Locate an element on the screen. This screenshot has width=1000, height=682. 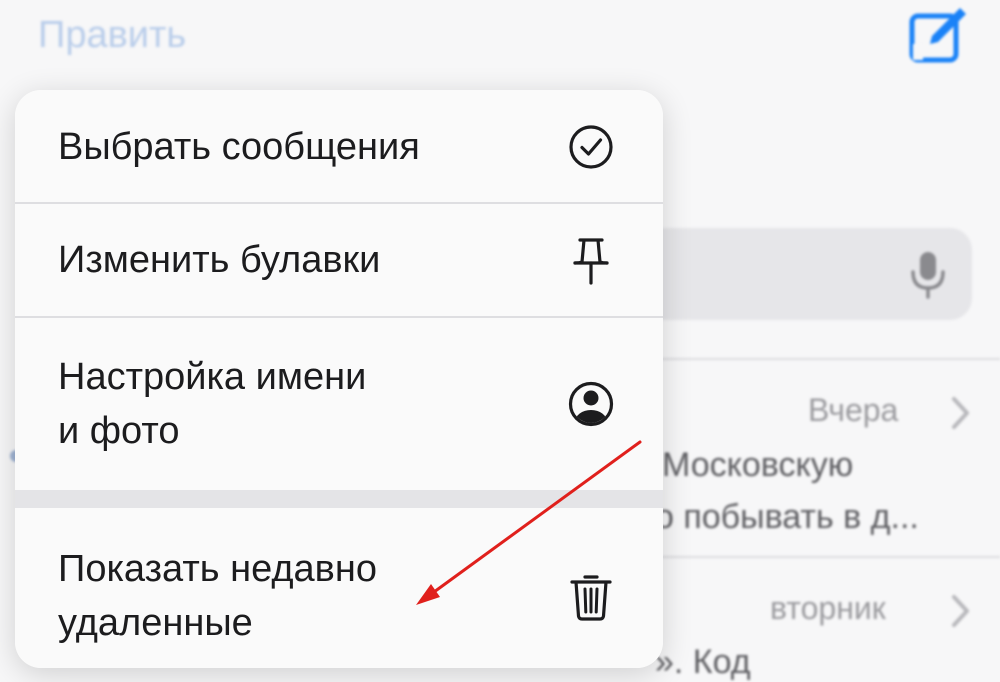
conversation-preview: Московскую is located at coordinates (758, 465).